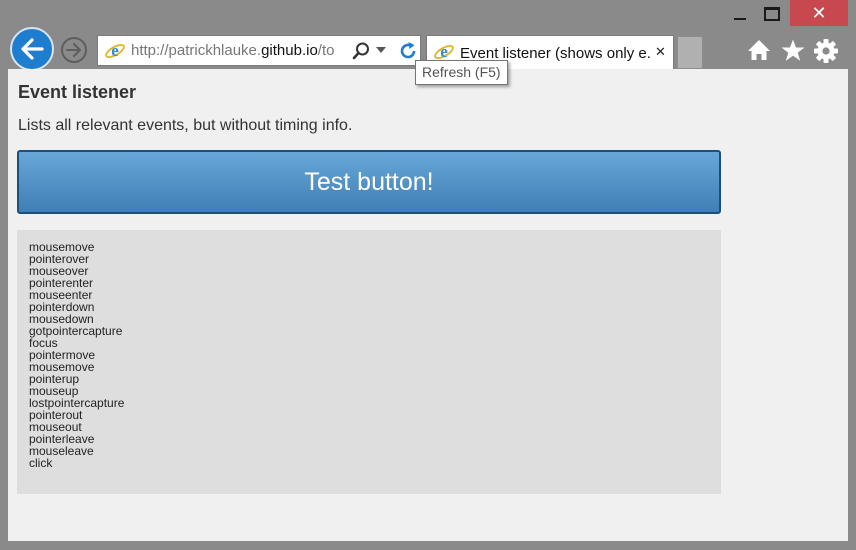 This screenshot has width=856, height=550. What do you see at coordinates (76, 331) in the screenshot?
I see `event-log-item: gotpointercapture` at bounding box center [76, 331].